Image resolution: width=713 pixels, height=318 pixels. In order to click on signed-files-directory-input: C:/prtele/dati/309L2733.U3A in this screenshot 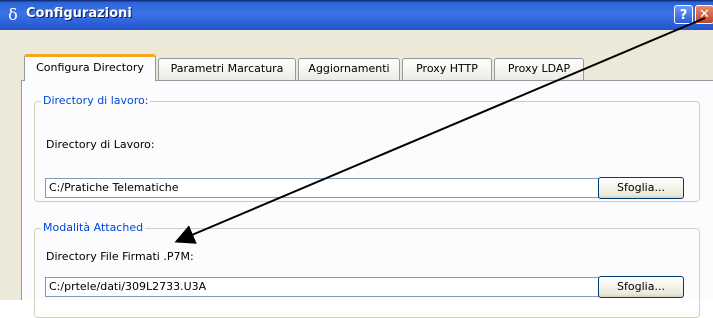, I will do `click(329, 287)`.